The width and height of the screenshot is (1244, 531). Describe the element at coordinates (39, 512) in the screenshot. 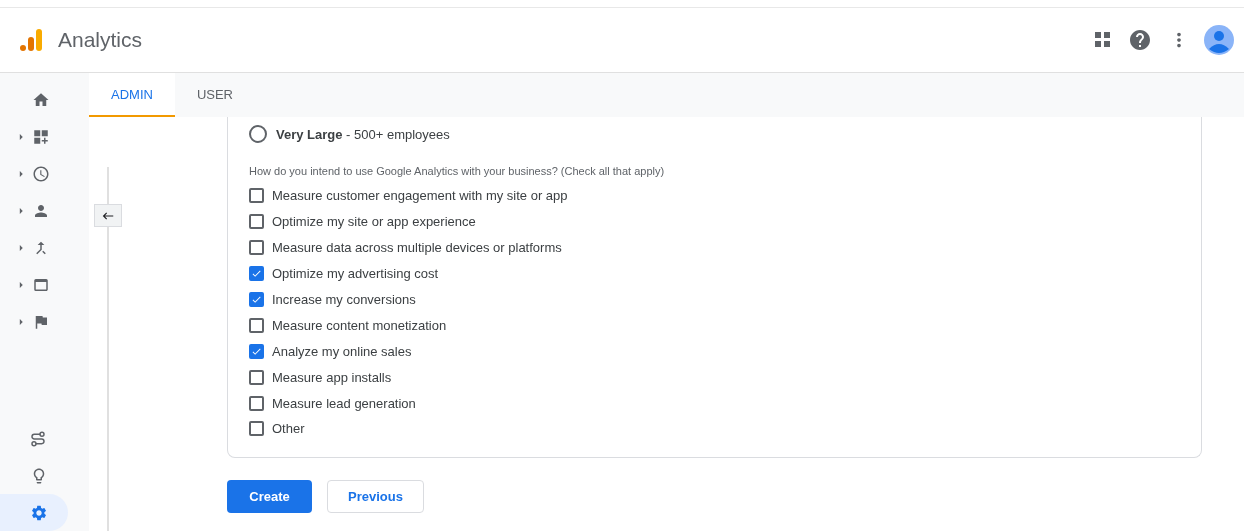

I see `settings-icon` at that location.